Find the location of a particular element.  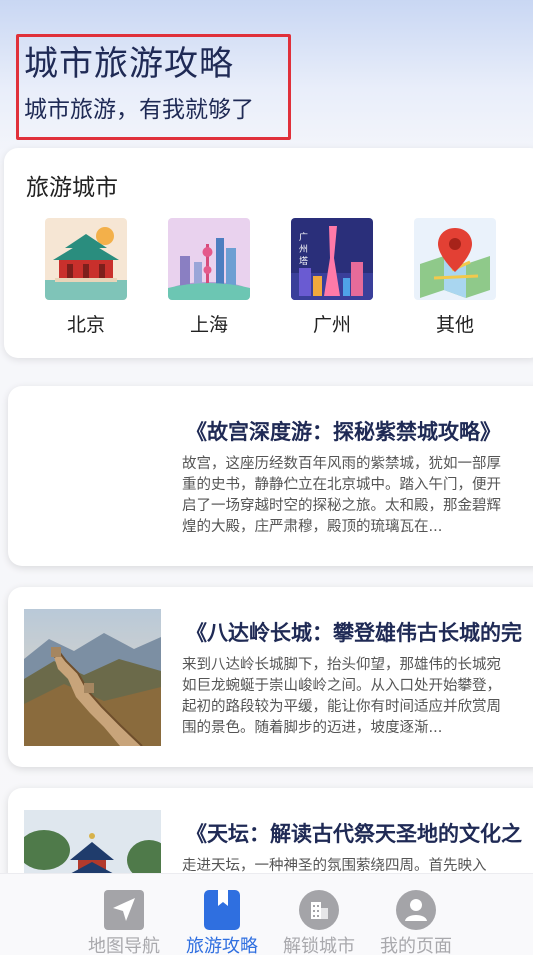

article-title: 《天坛：解读古代祭天圣地的文化之 is located at coordinates (354, 834).